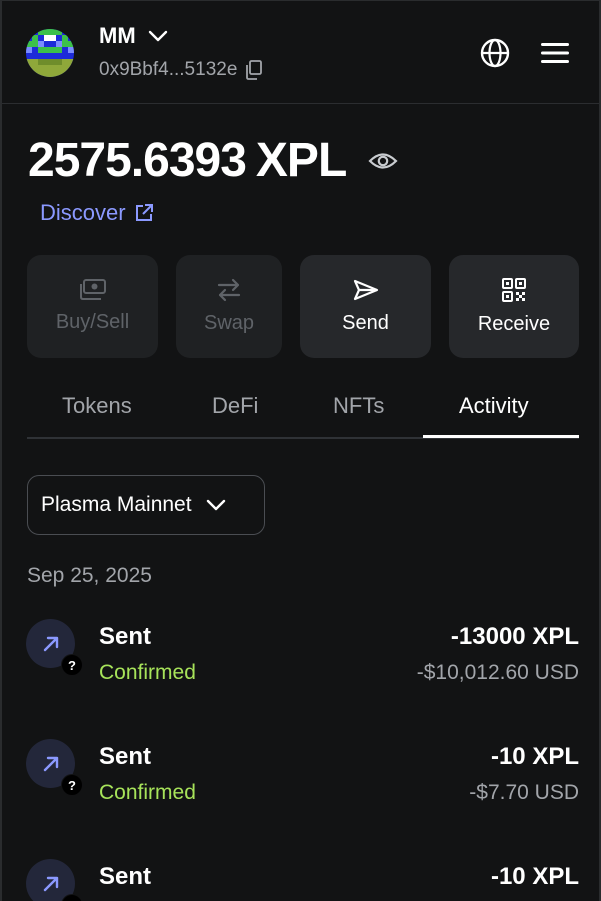 This screenshot has height=901, width=601. What do you see at coordinates (383, 161) in the screenshot?
I see `eye-icon` at bounding box center [383, 161].